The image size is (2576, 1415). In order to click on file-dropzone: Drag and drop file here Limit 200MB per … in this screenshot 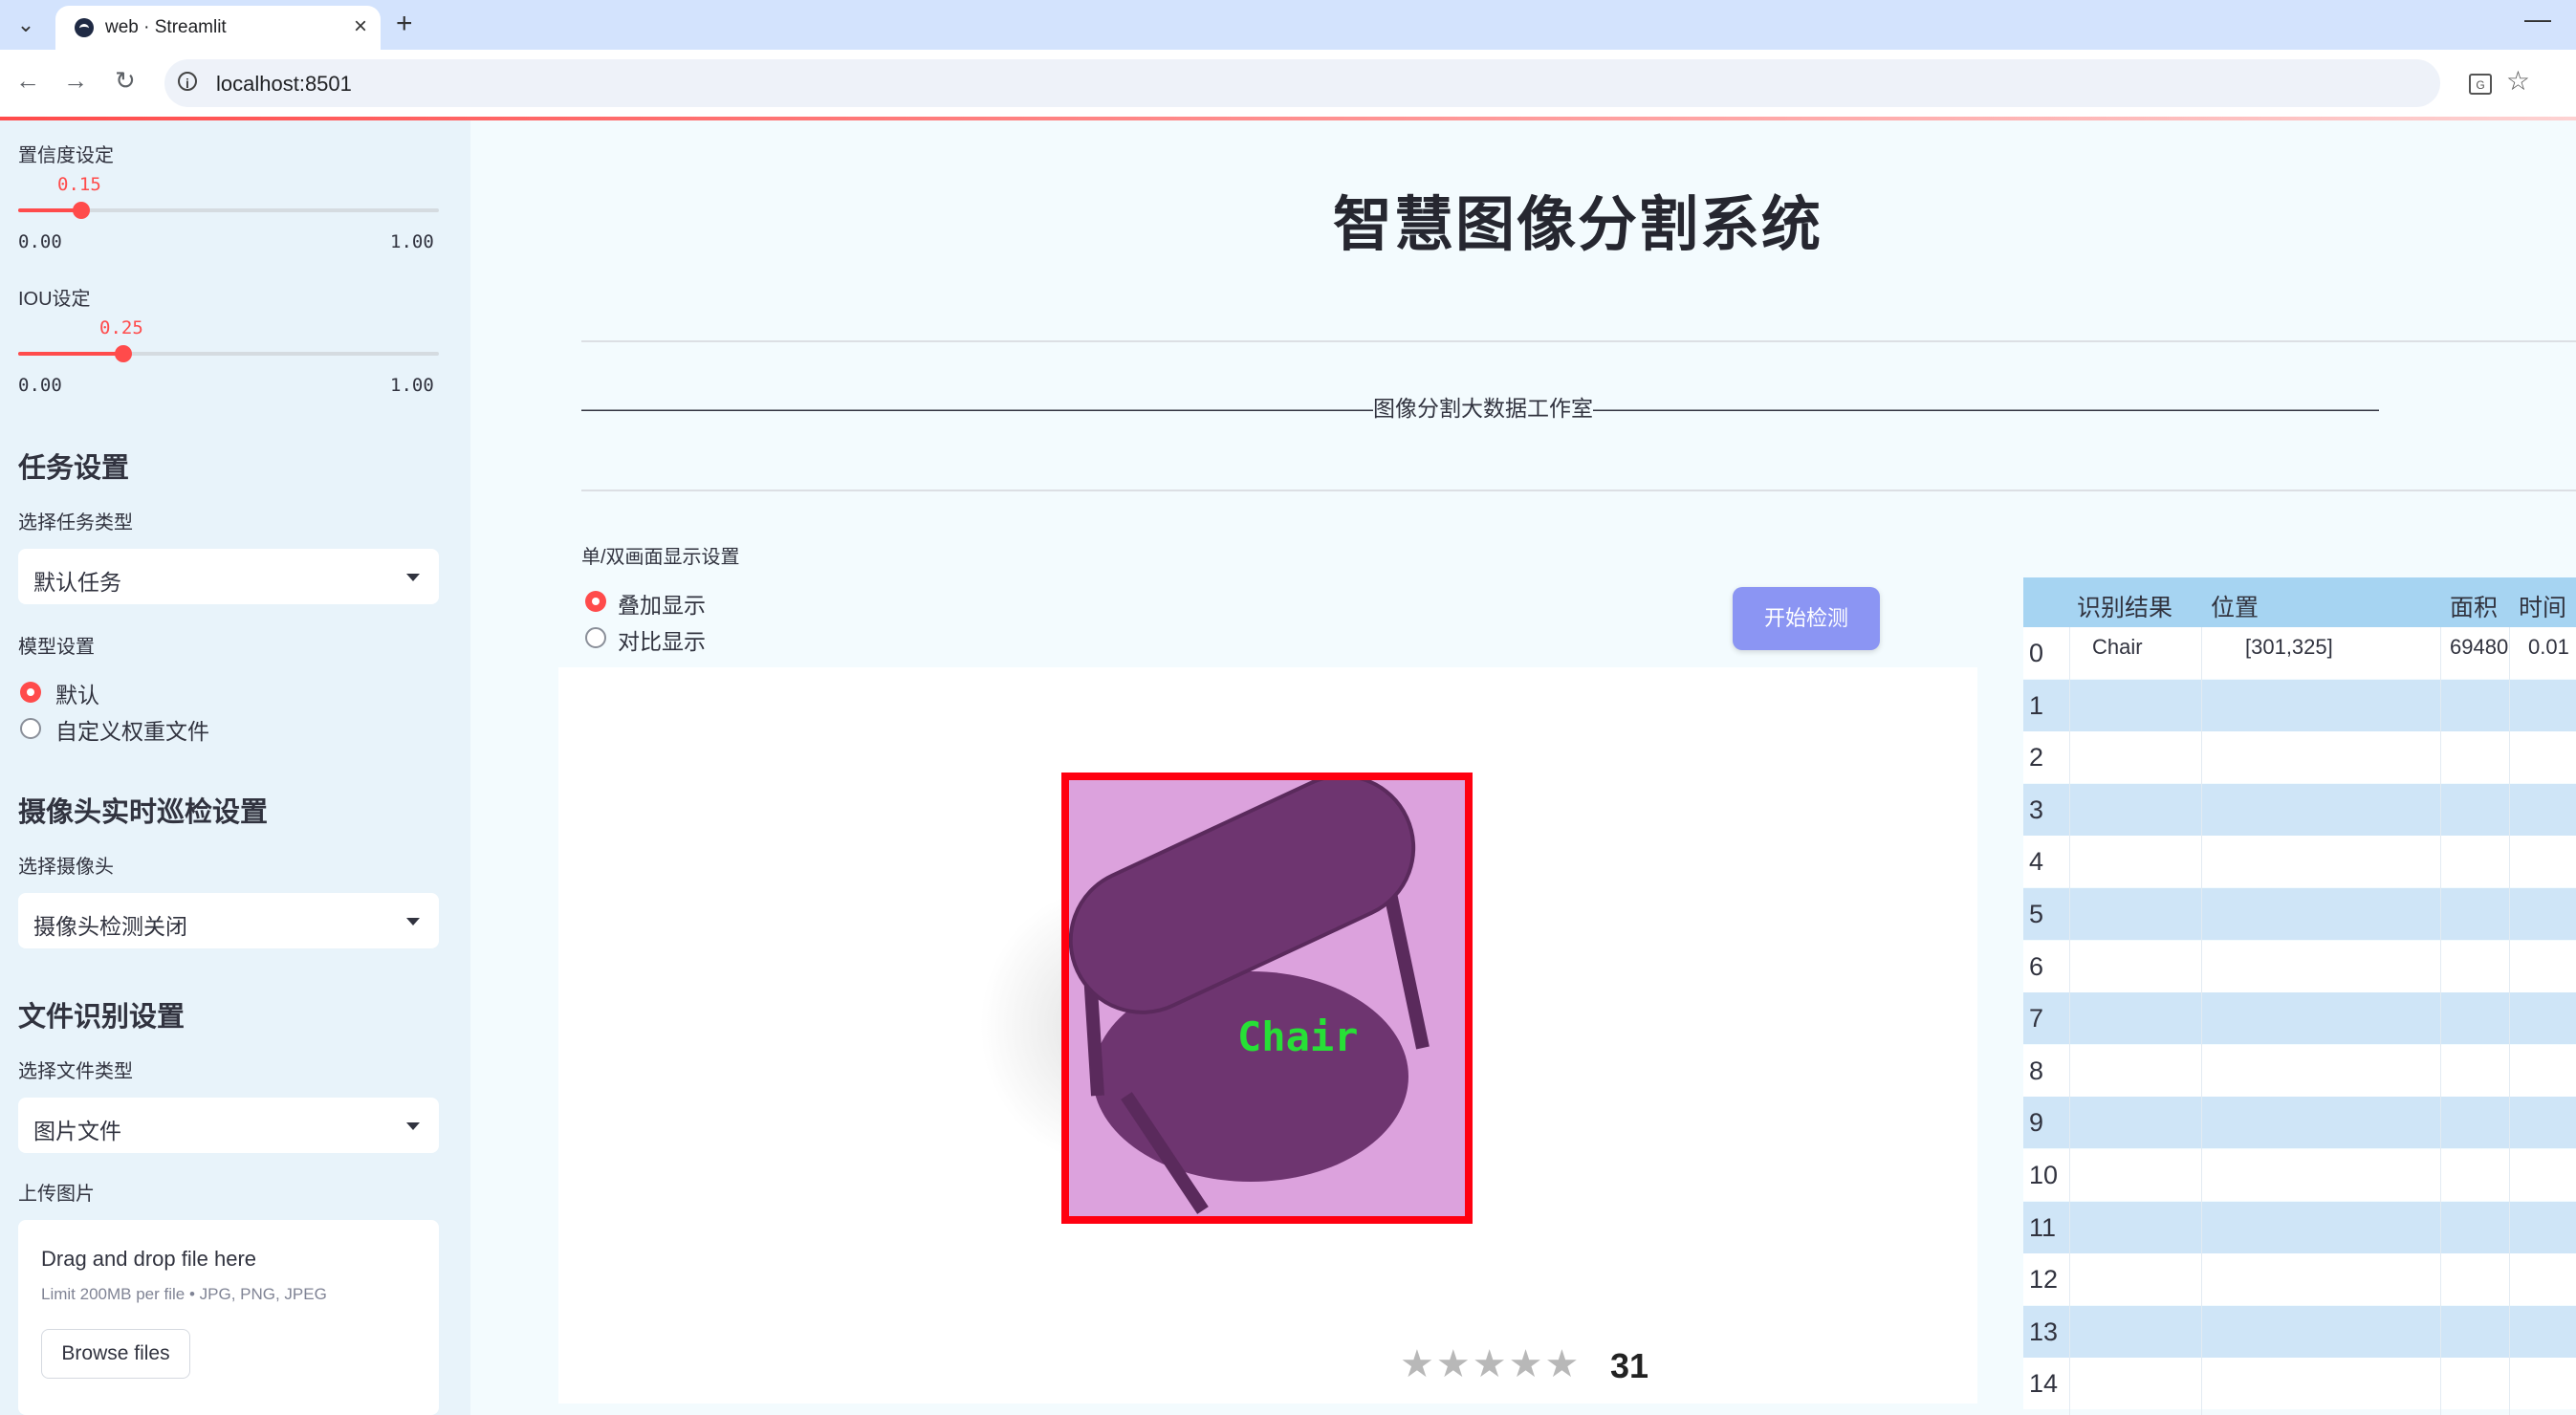, I will do `click(228, 1317)`.